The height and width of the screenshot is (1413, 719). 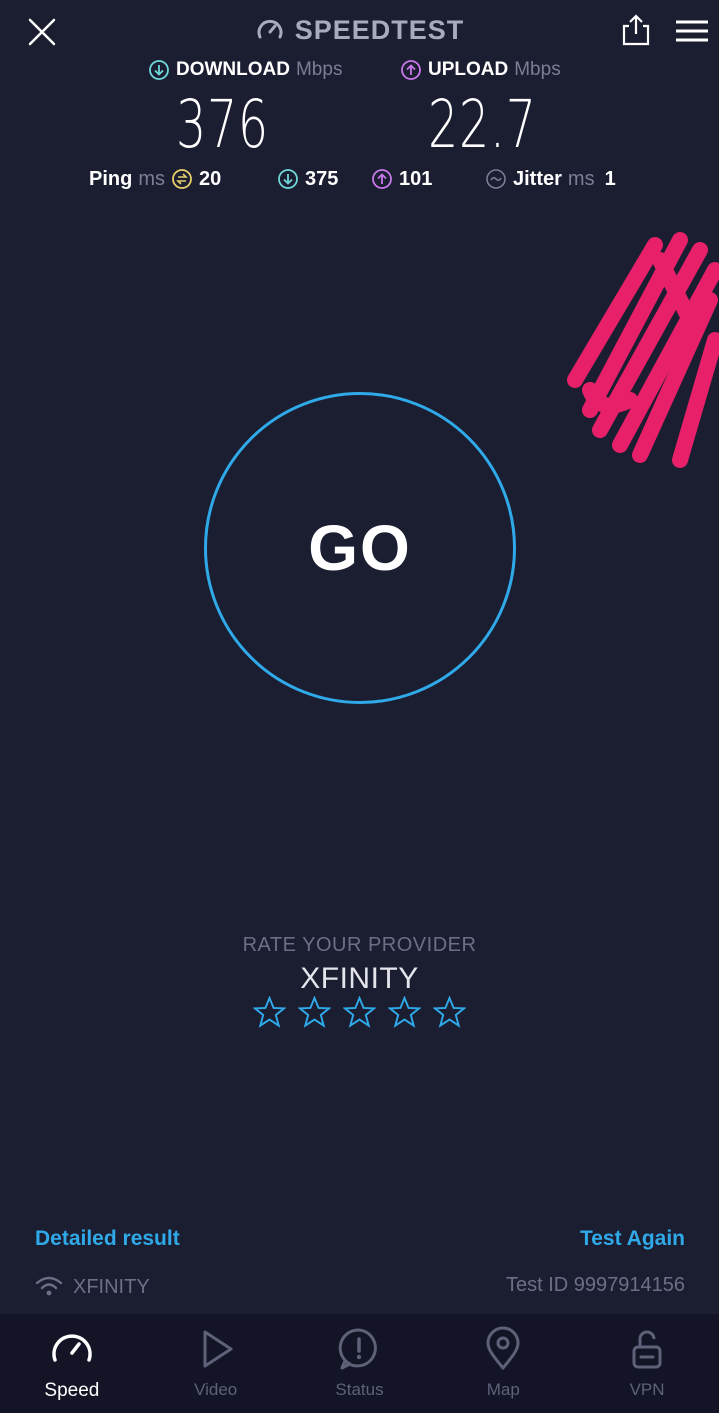 I want to click on nav-item-map: Map, so click(x=503, y=1363).